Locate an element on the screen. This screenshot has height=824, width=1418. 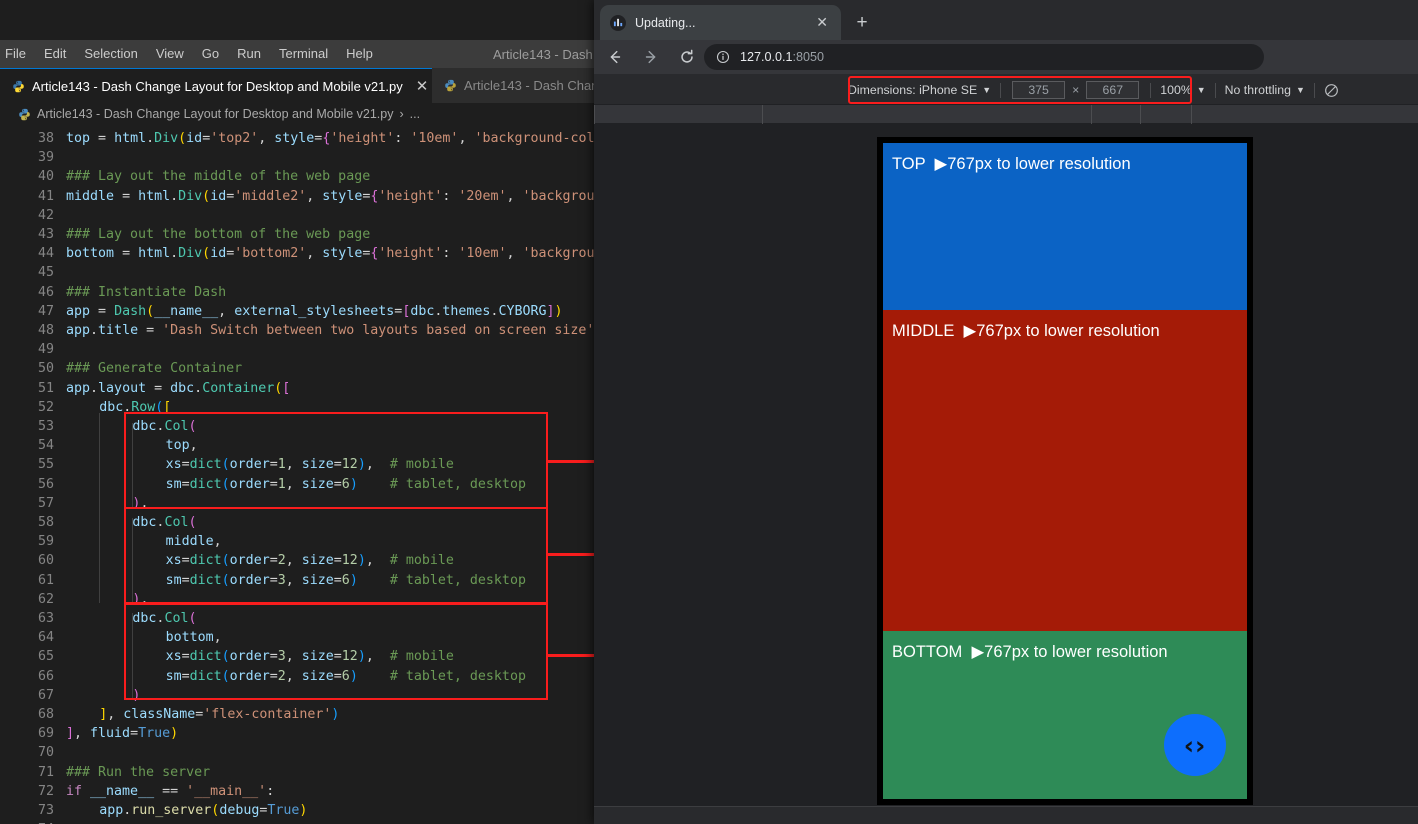
line-number: 65 is located at coordinates (45, 657).